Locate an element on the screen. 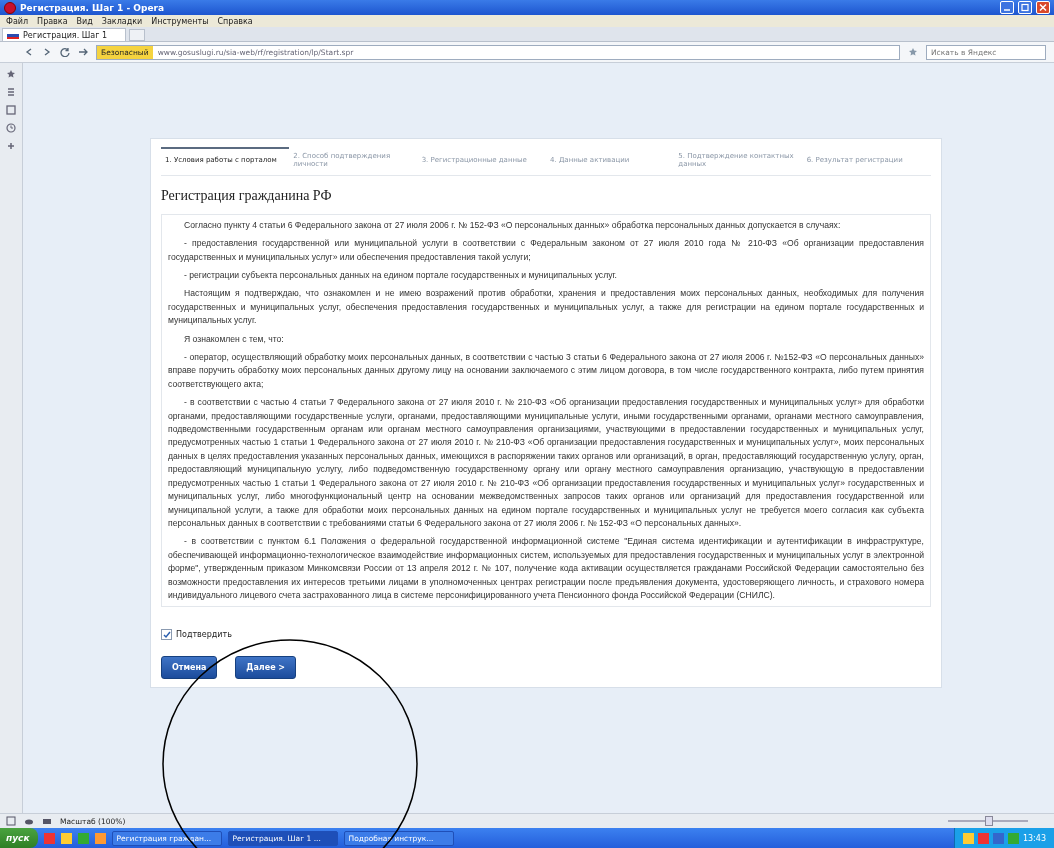  notes-icon is located at coordinates (11, 92).